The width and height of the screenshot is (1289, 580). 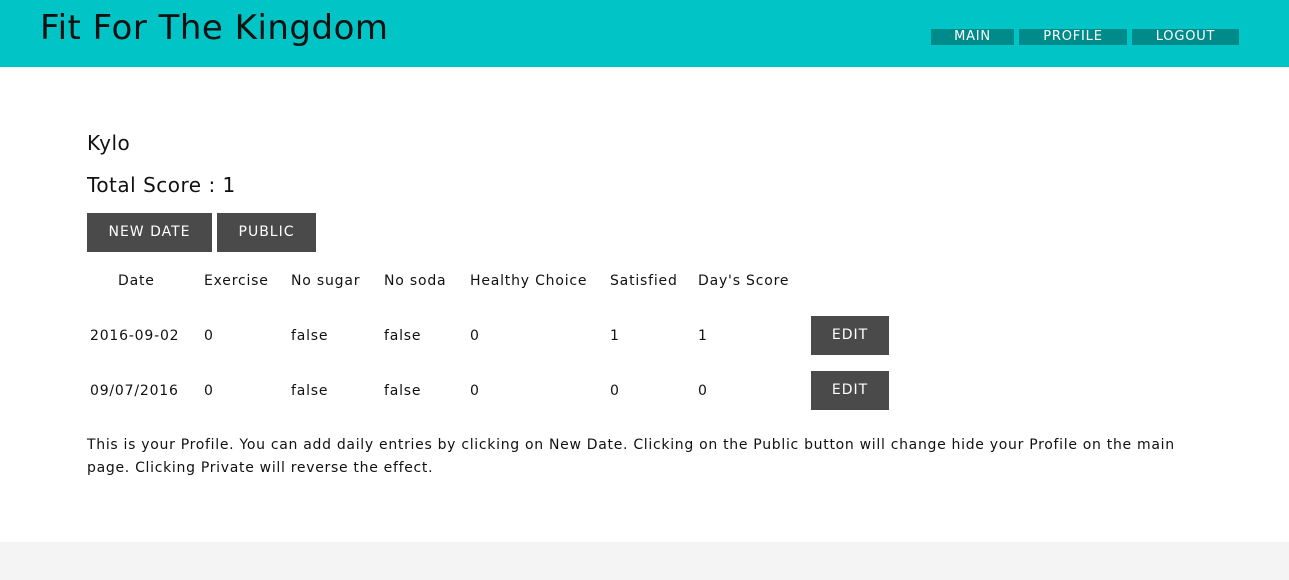 What do you see at coordinates (149, 232) in the screenshot?
I see `new-date-button: NEW DATE` at bounding box center [149, 232].